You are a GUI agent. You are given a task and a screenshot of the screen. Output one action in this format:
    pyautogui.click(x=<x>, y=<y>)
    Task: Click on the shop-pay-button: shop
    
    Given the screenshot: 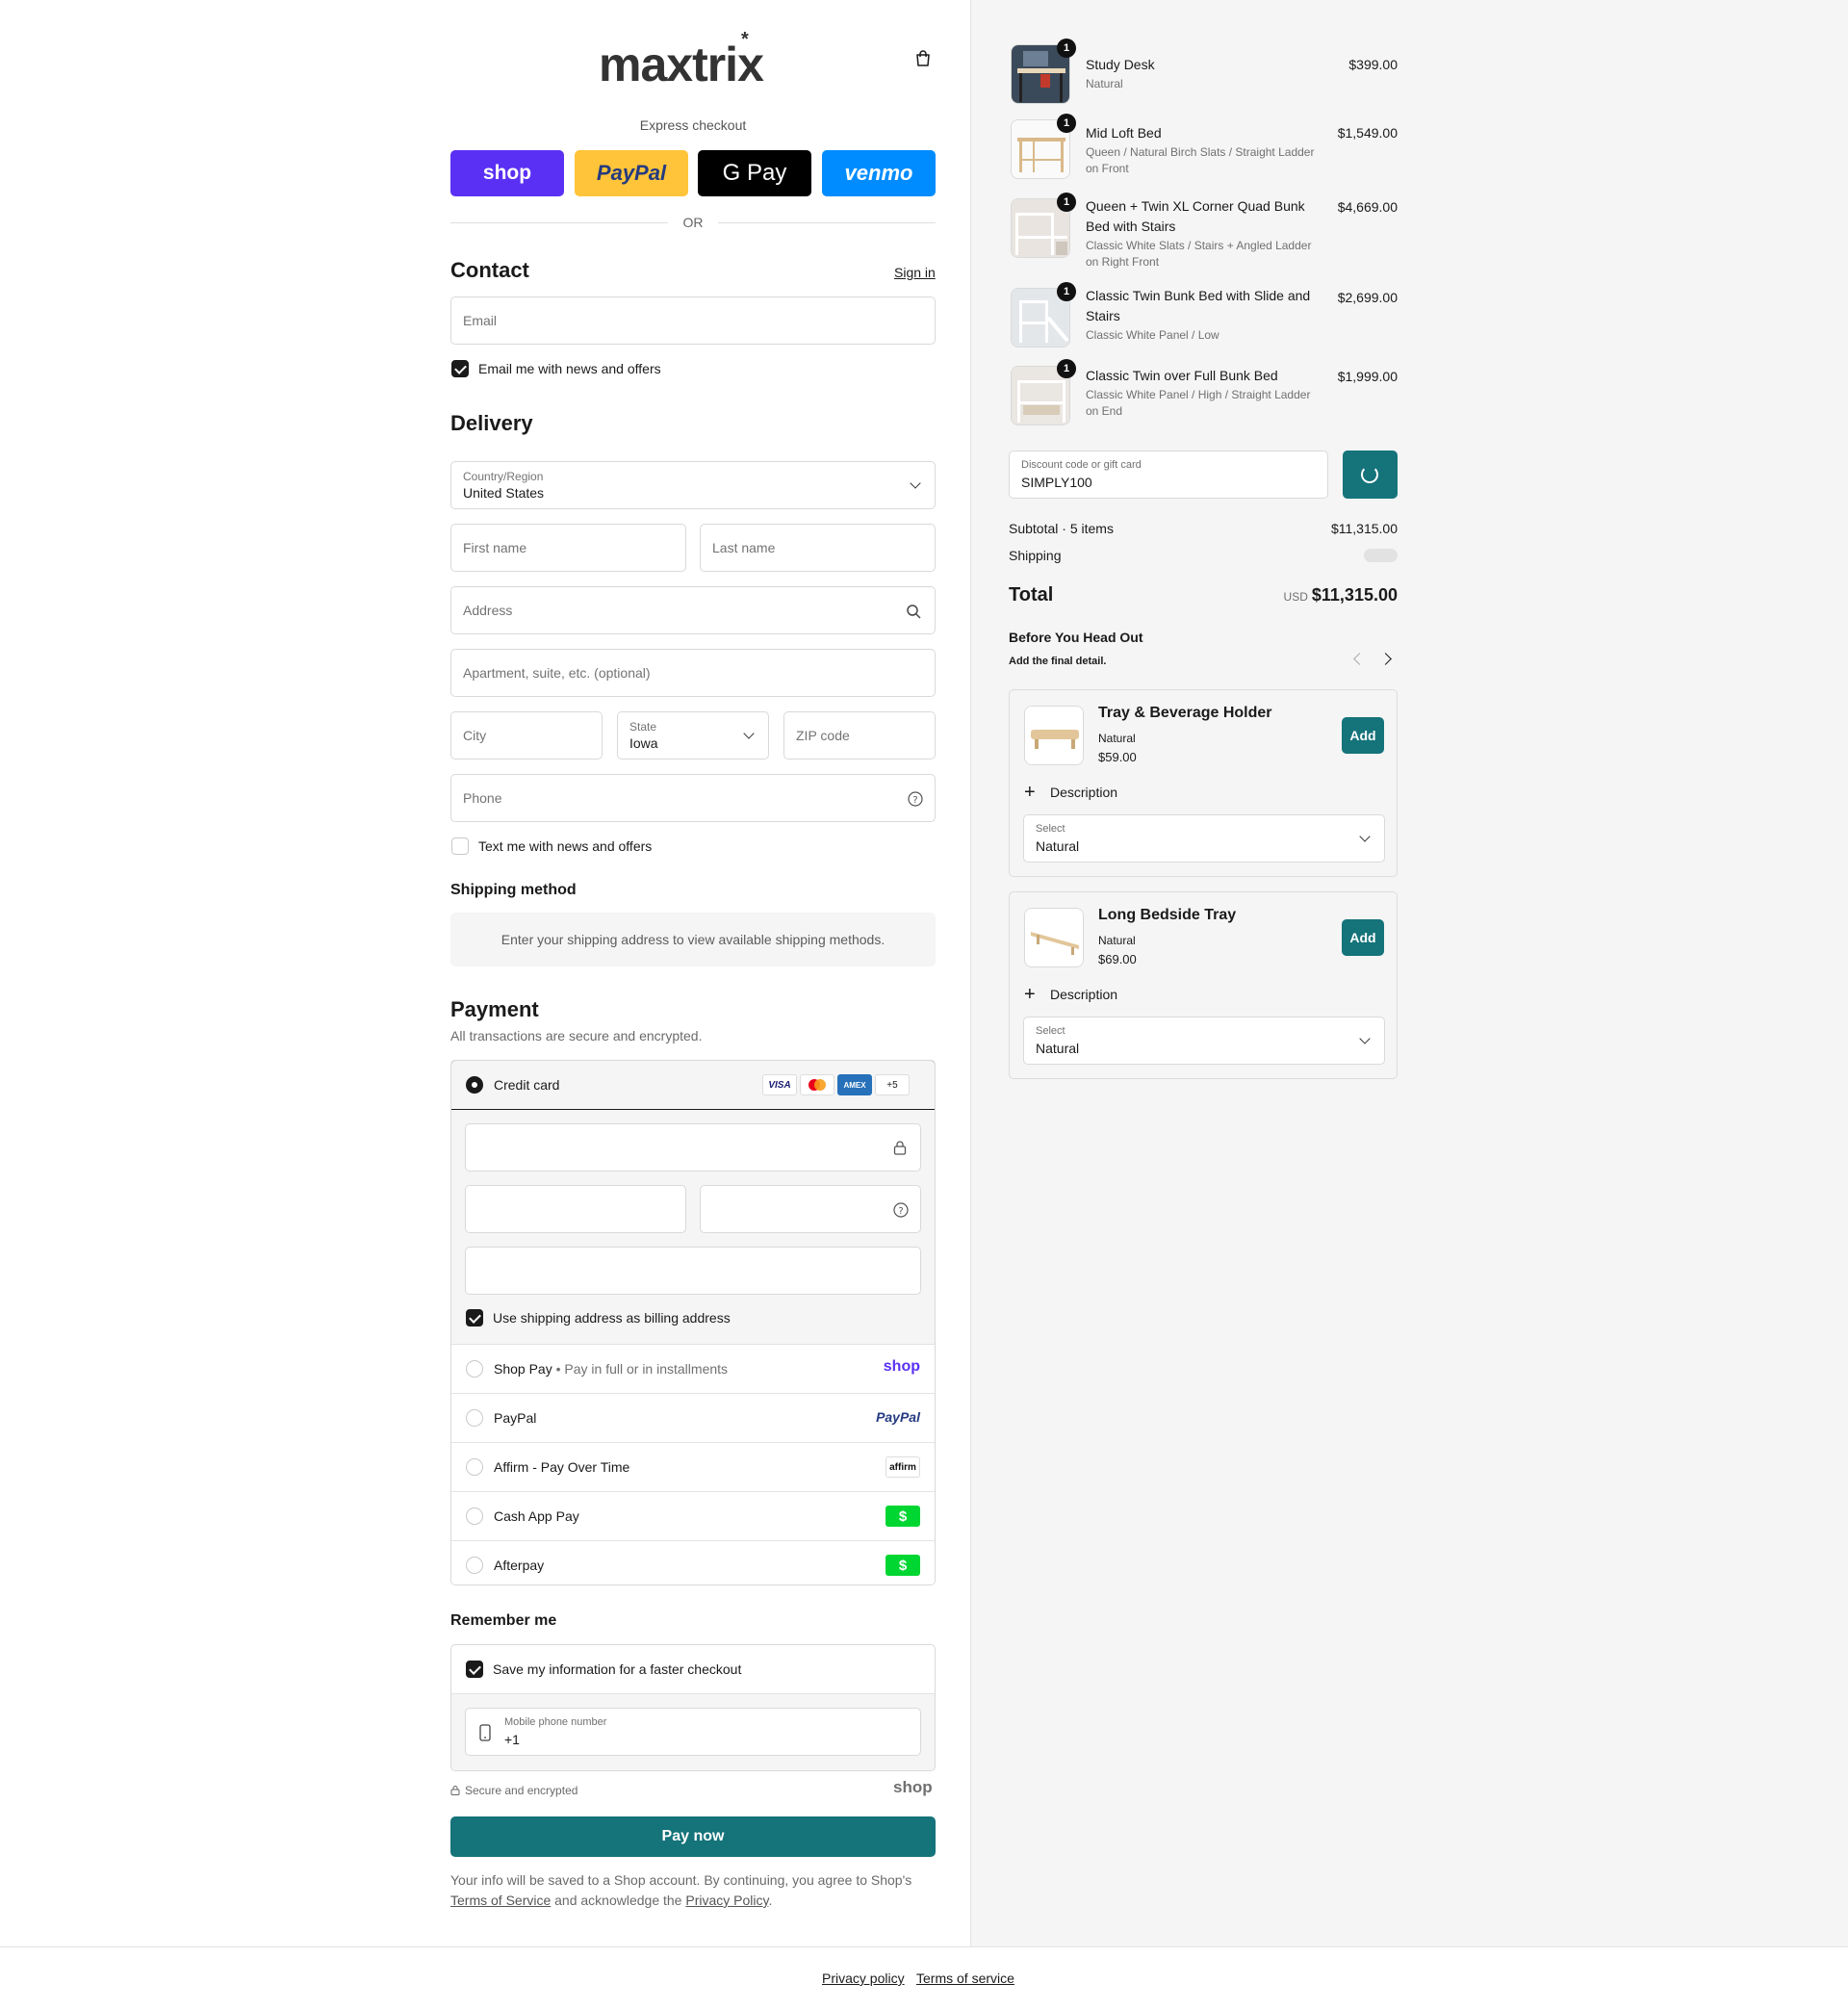 What is the action you would take?
    pyautogui.click(x=507, y=173)
    